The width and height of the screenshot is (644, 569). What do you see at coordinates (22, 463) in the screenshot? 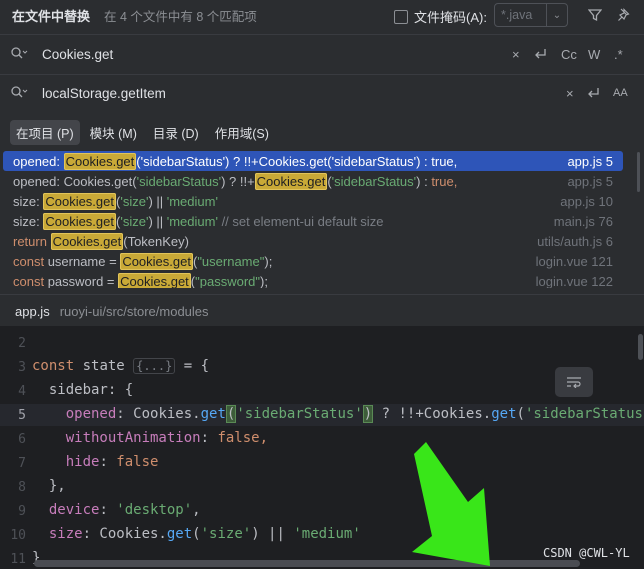
I see `line-number: 7` at bounding box center [22, 463].